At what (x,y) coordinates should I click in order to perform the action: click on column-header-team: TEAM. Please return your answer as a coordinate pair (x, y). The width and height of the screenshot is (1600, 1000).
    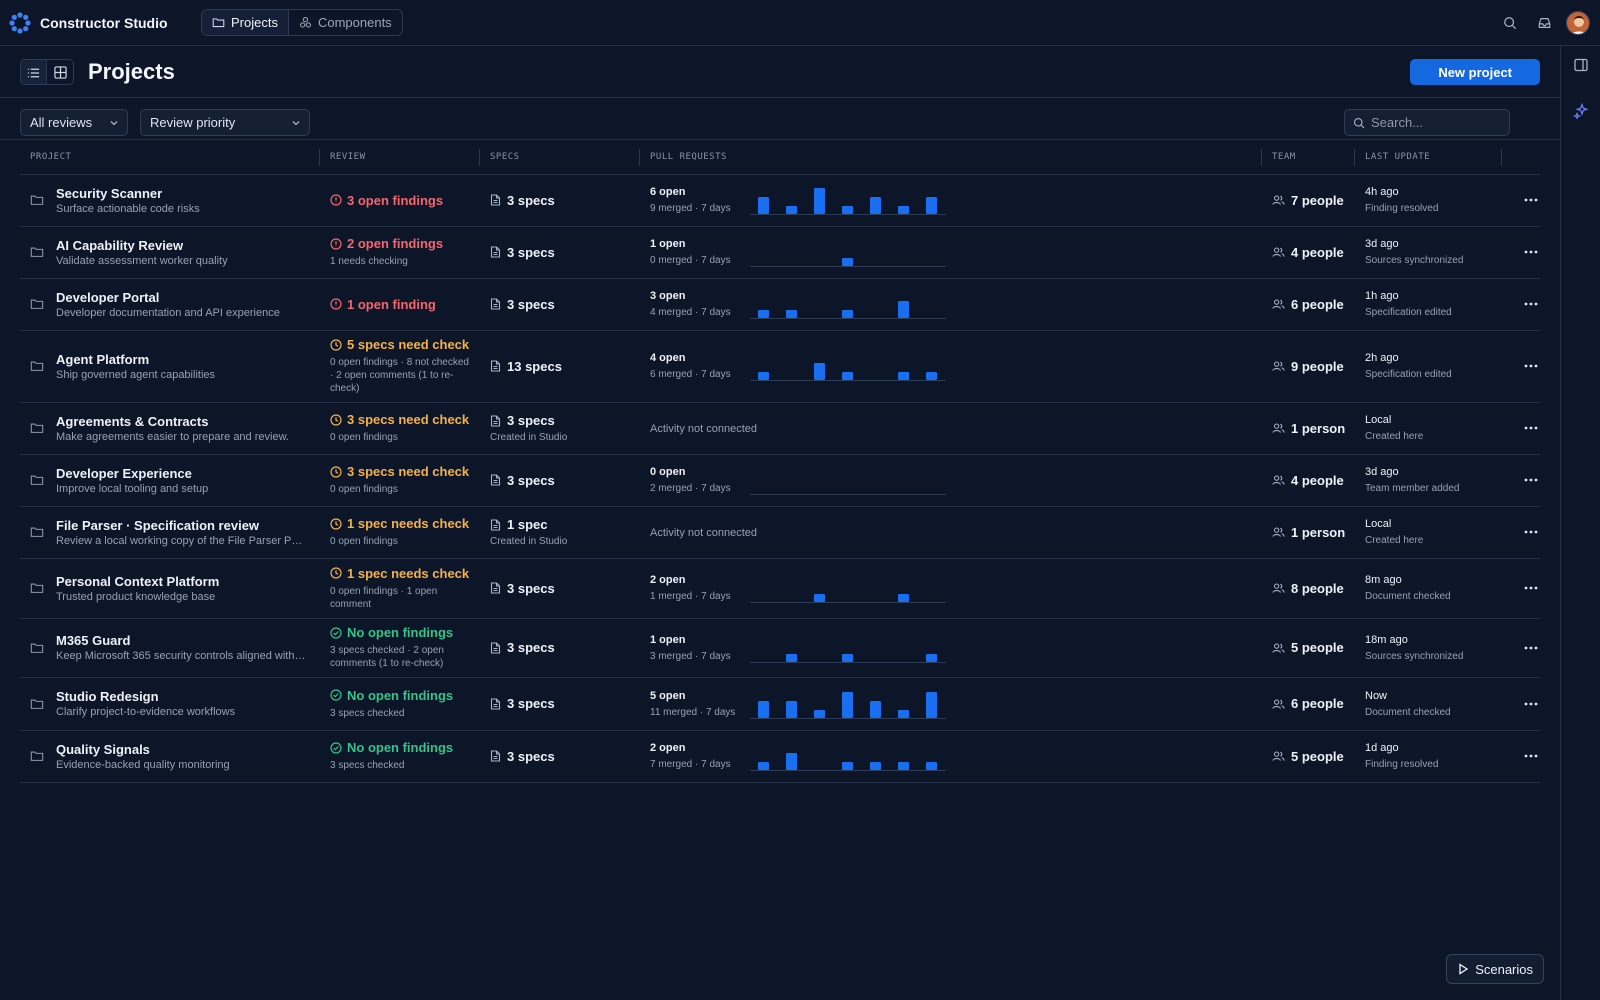
    Looking at the image, I should click on (1308, 158).